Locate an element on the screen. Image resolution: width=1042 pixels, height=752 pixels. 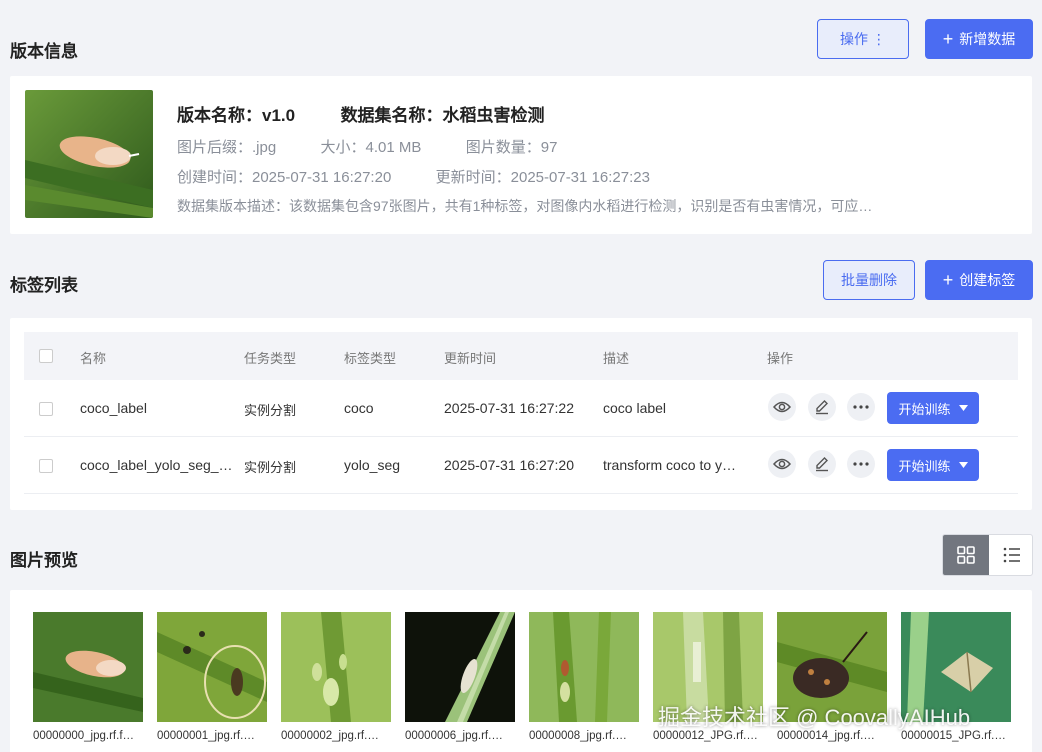
create-label-button: + 创建标签 is located at coordinates (979, 280).